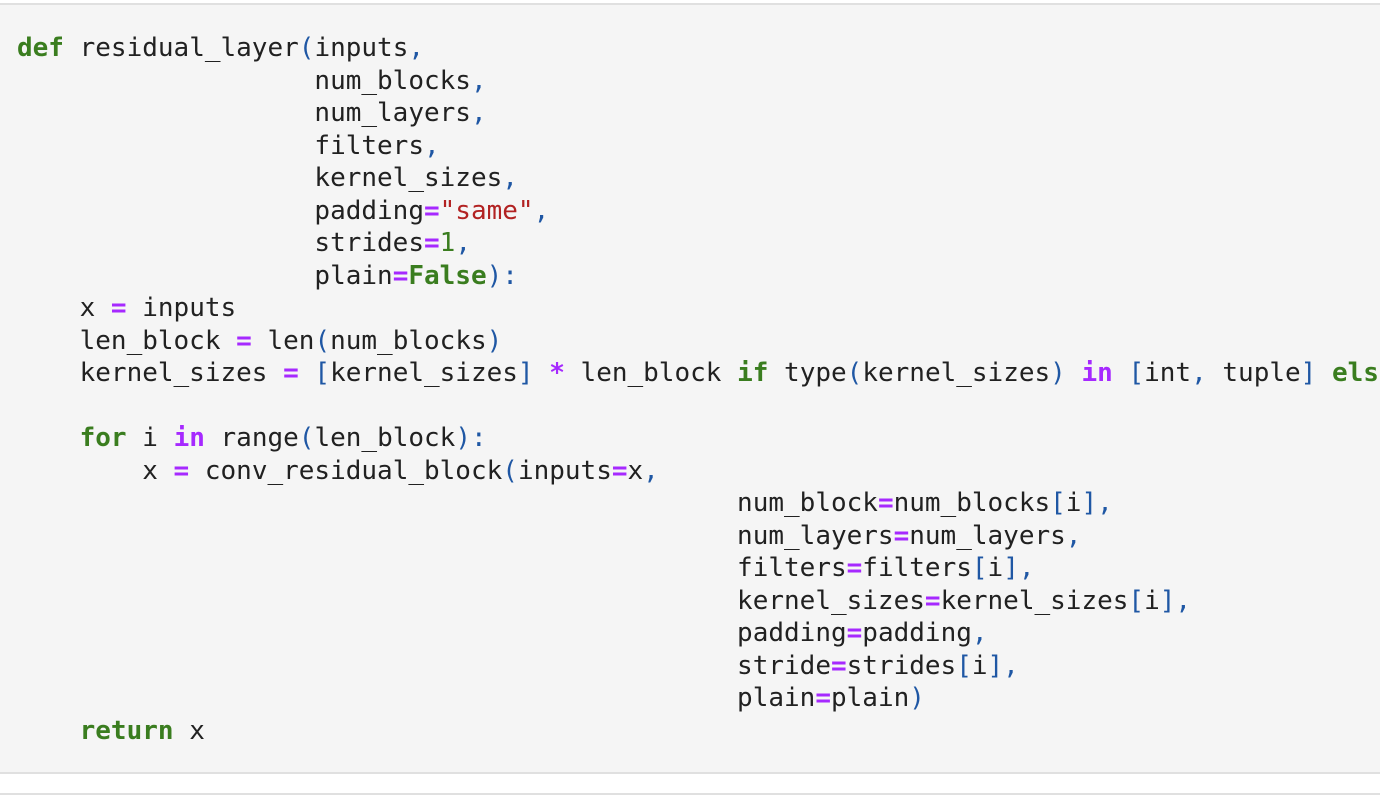  I want to click on code-token-identifier: tuple, so click(1253, 373).